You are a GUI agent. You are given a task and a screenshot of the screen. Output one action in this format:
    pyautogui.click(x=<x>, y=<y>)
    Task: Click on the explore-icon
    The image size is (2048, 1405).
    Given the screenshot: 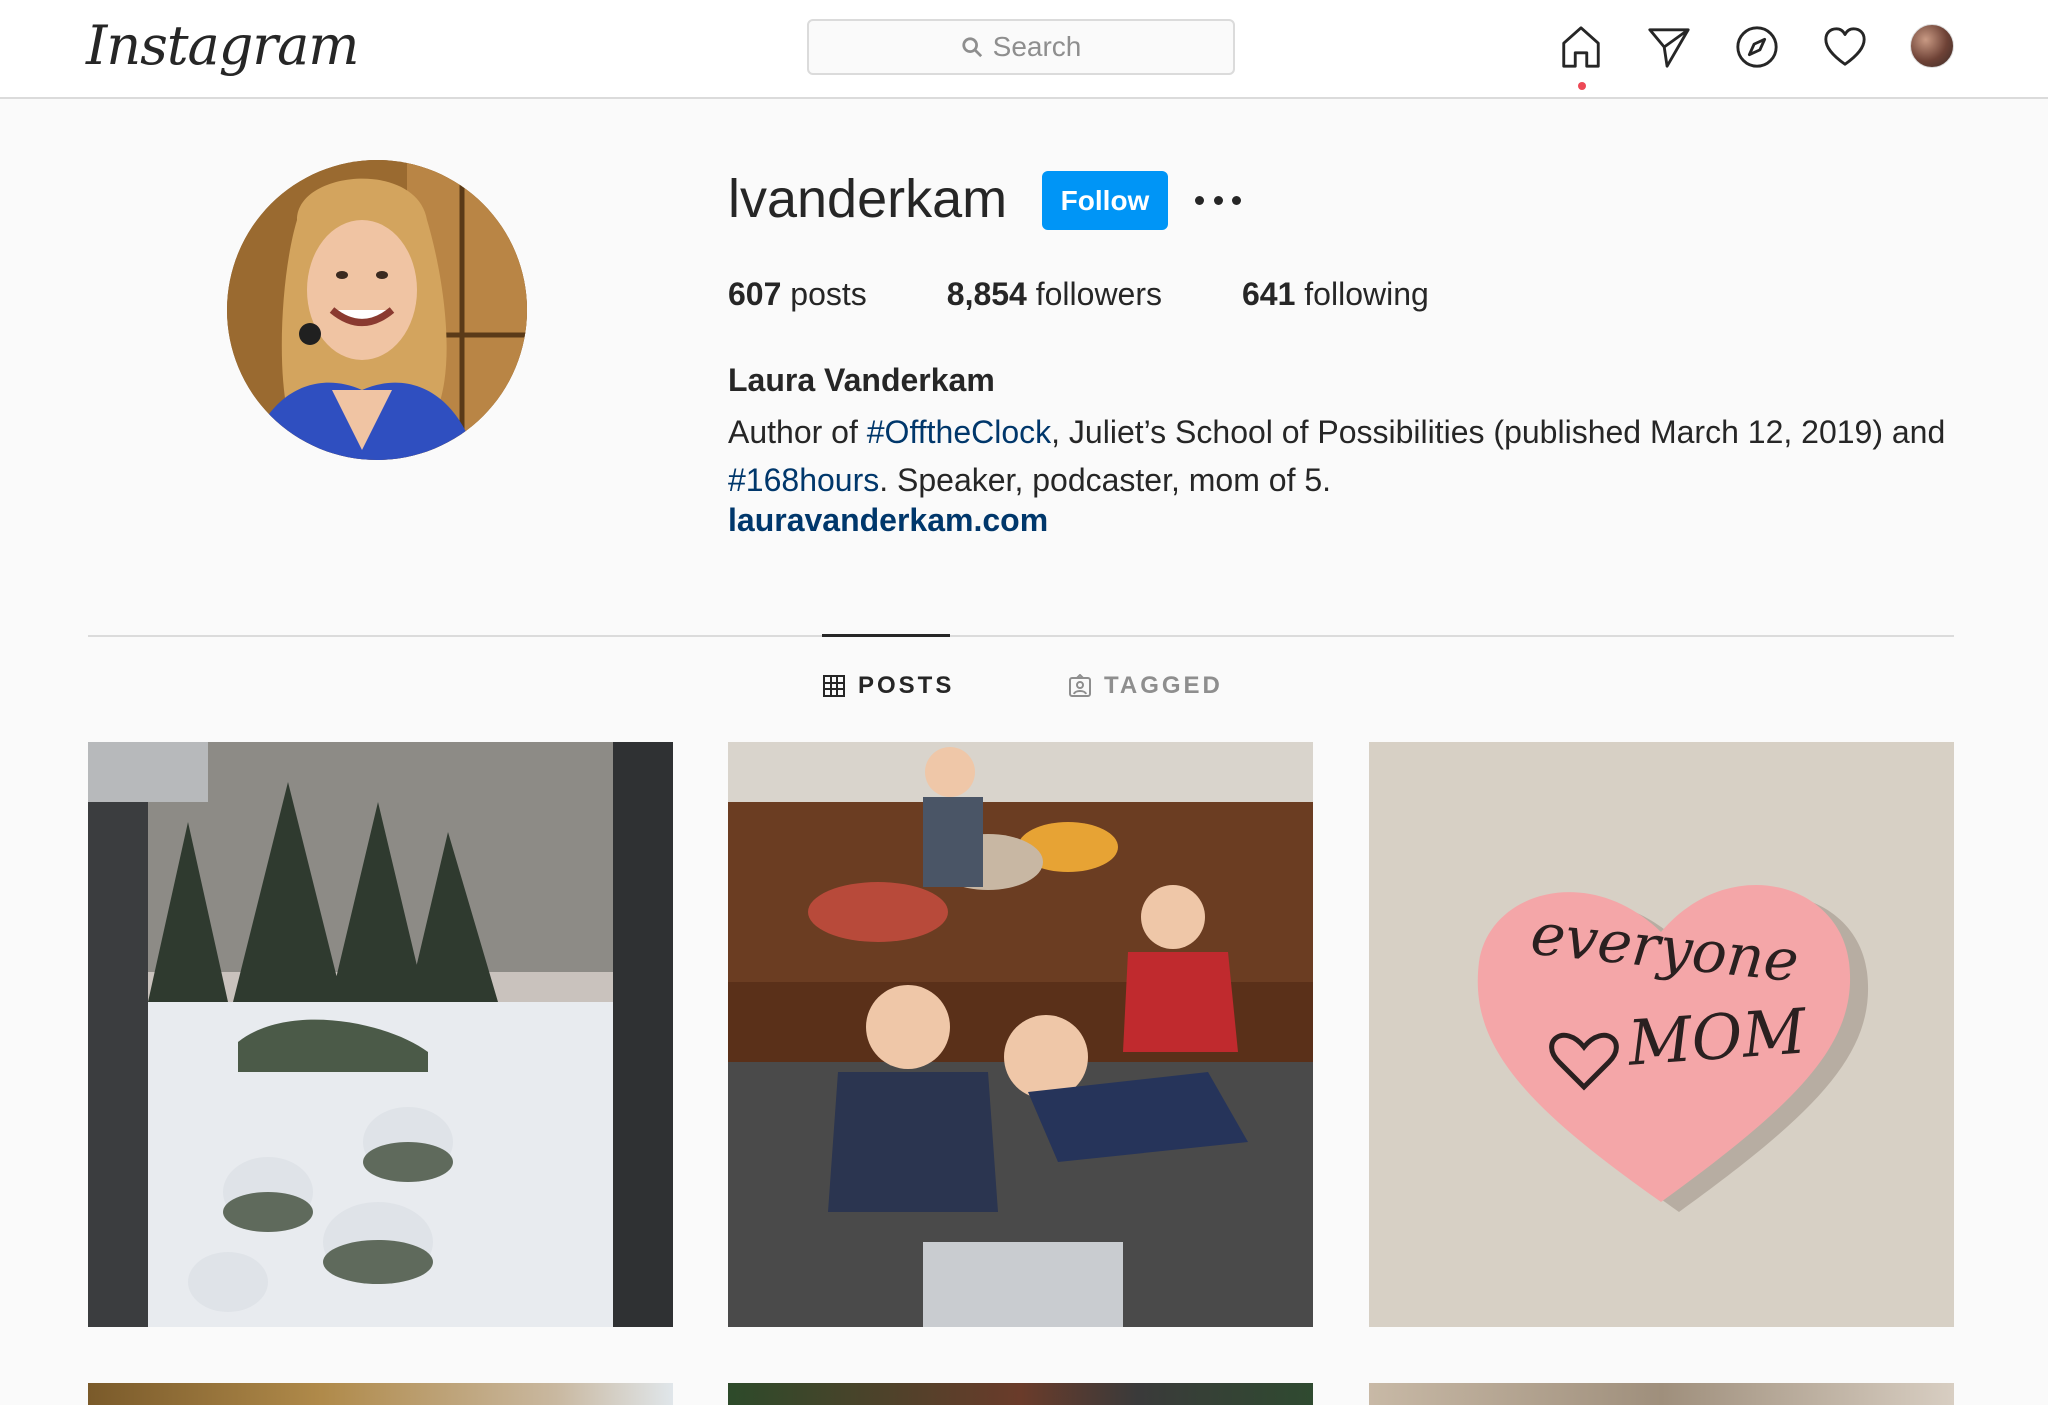 What is the action you would take?
    pyautogui.click(x=1757, y=47)
    